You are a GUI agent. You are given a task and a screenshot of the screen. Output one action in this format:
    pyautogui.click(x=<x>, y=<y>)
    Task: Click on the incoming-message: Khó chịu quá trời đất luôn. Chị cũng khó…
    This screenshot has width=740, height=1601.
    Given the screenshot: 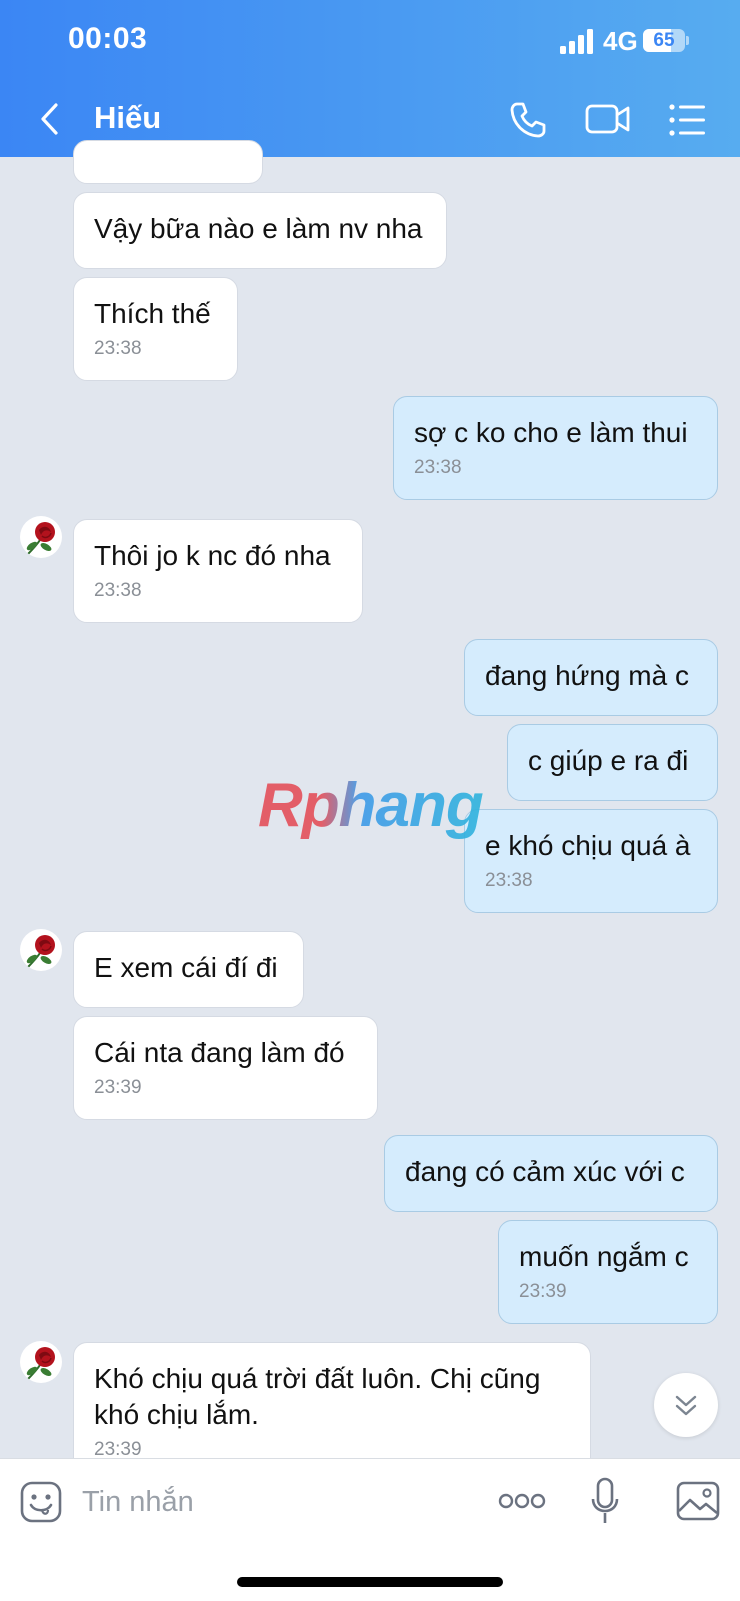 What is the action you would take?
    pyautogui.click(x=332, y=1407)
    